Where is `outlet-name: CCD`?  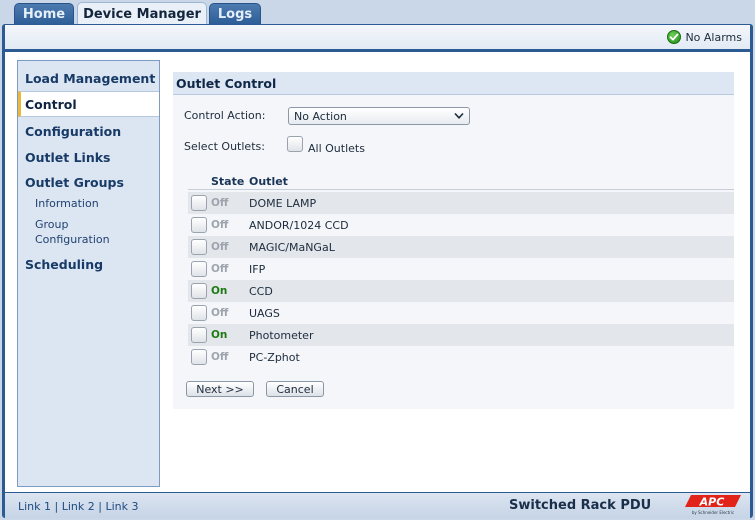 outlet-name: CCD is located at coordinates (261, 291).